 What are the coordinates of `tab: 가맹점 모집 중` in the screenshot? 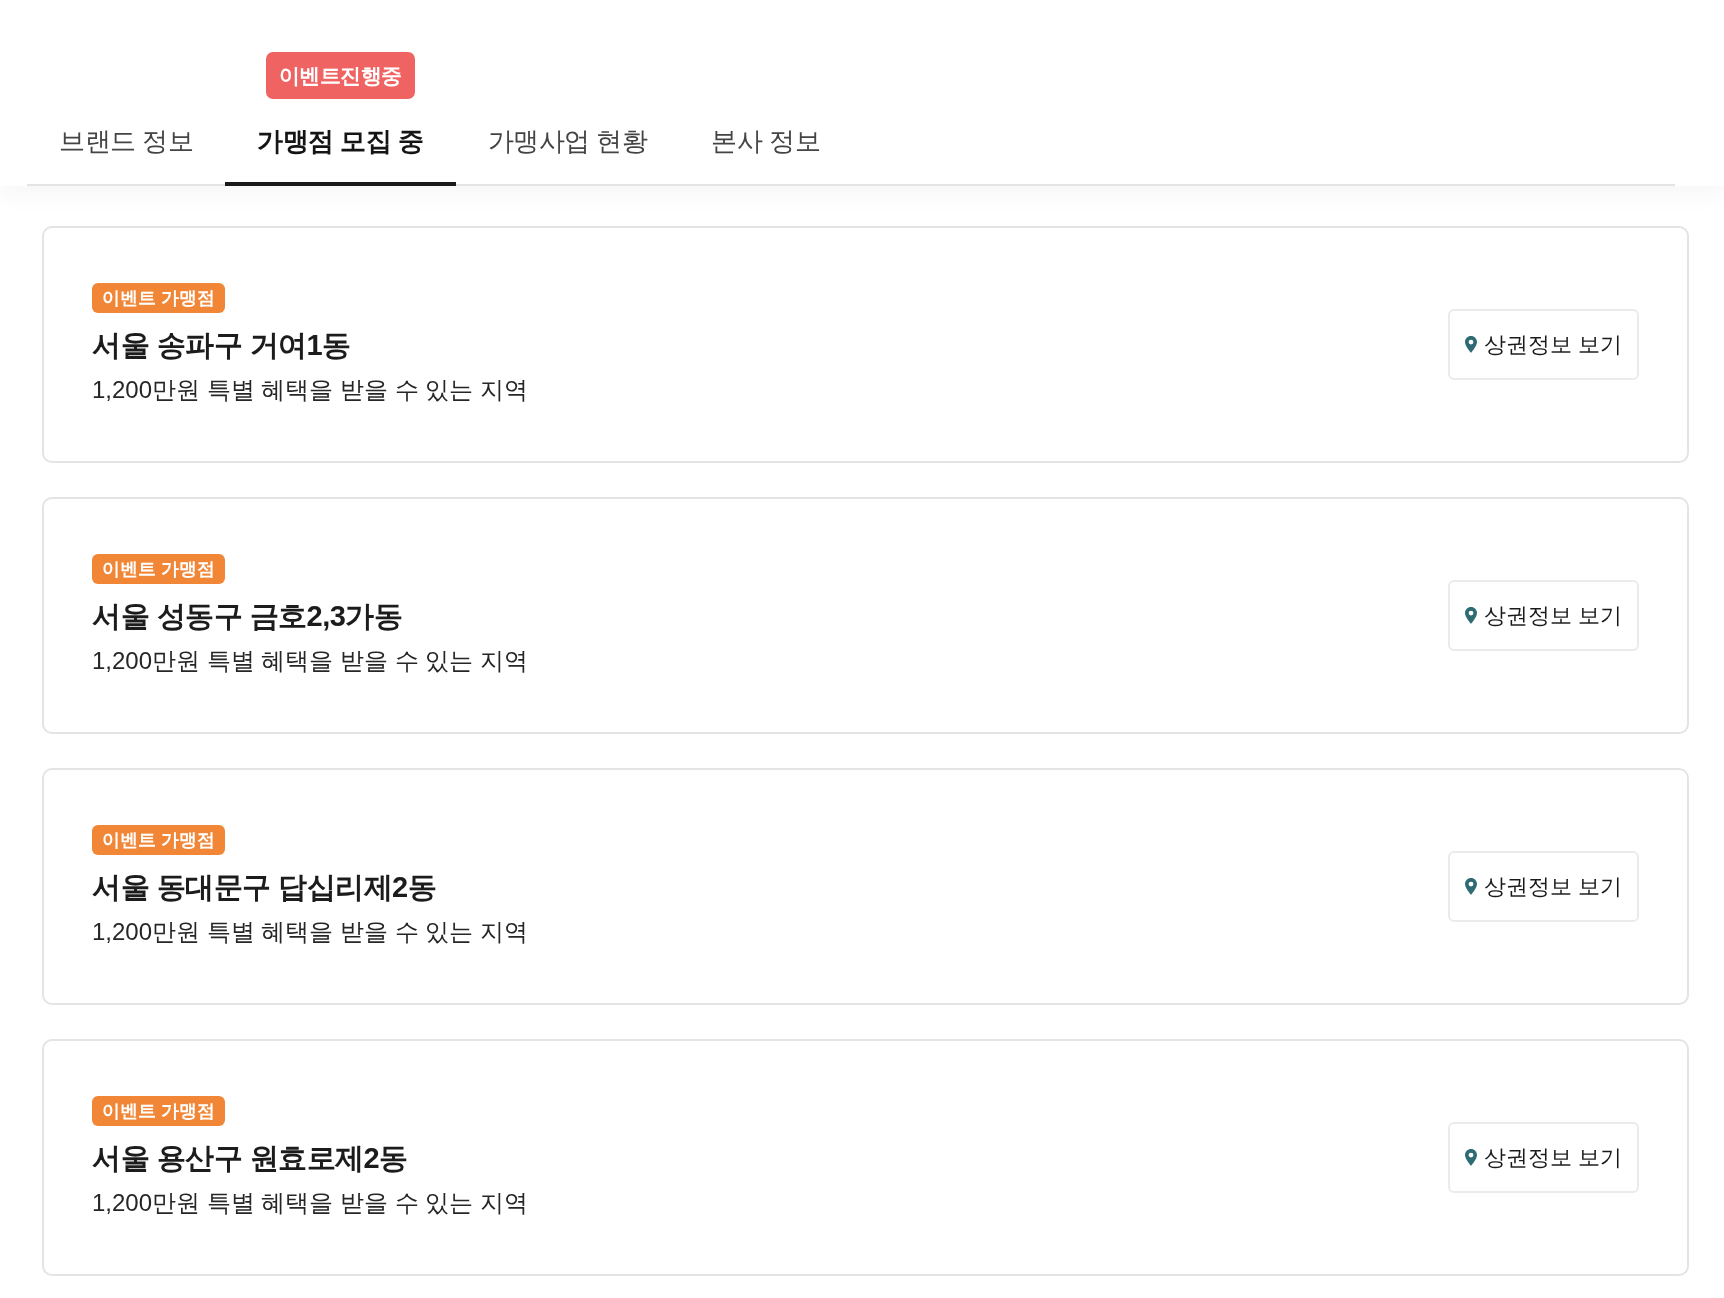 It's located at (340, 146).